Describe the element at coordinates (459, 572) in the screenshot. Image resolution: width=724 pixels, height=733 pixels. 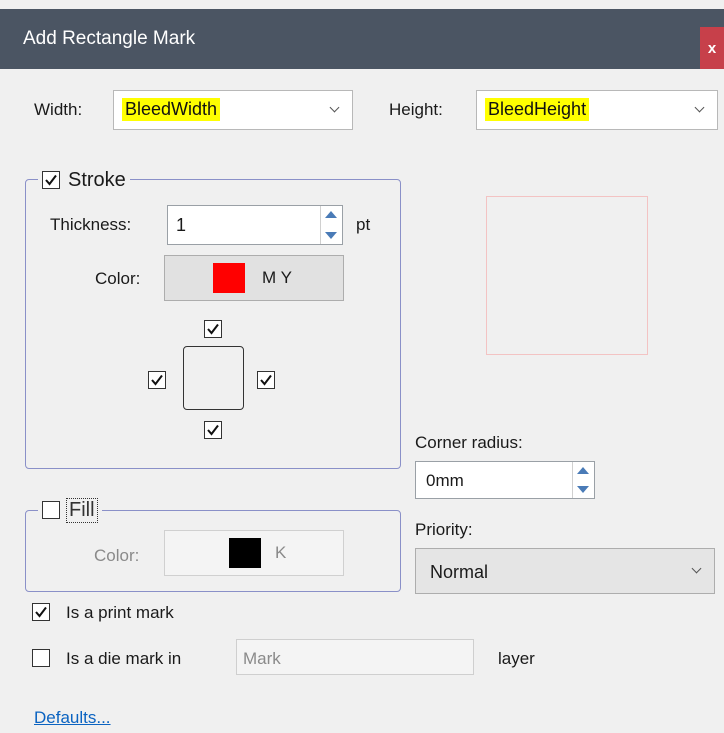
I see `priority-value: Normal` at that location.